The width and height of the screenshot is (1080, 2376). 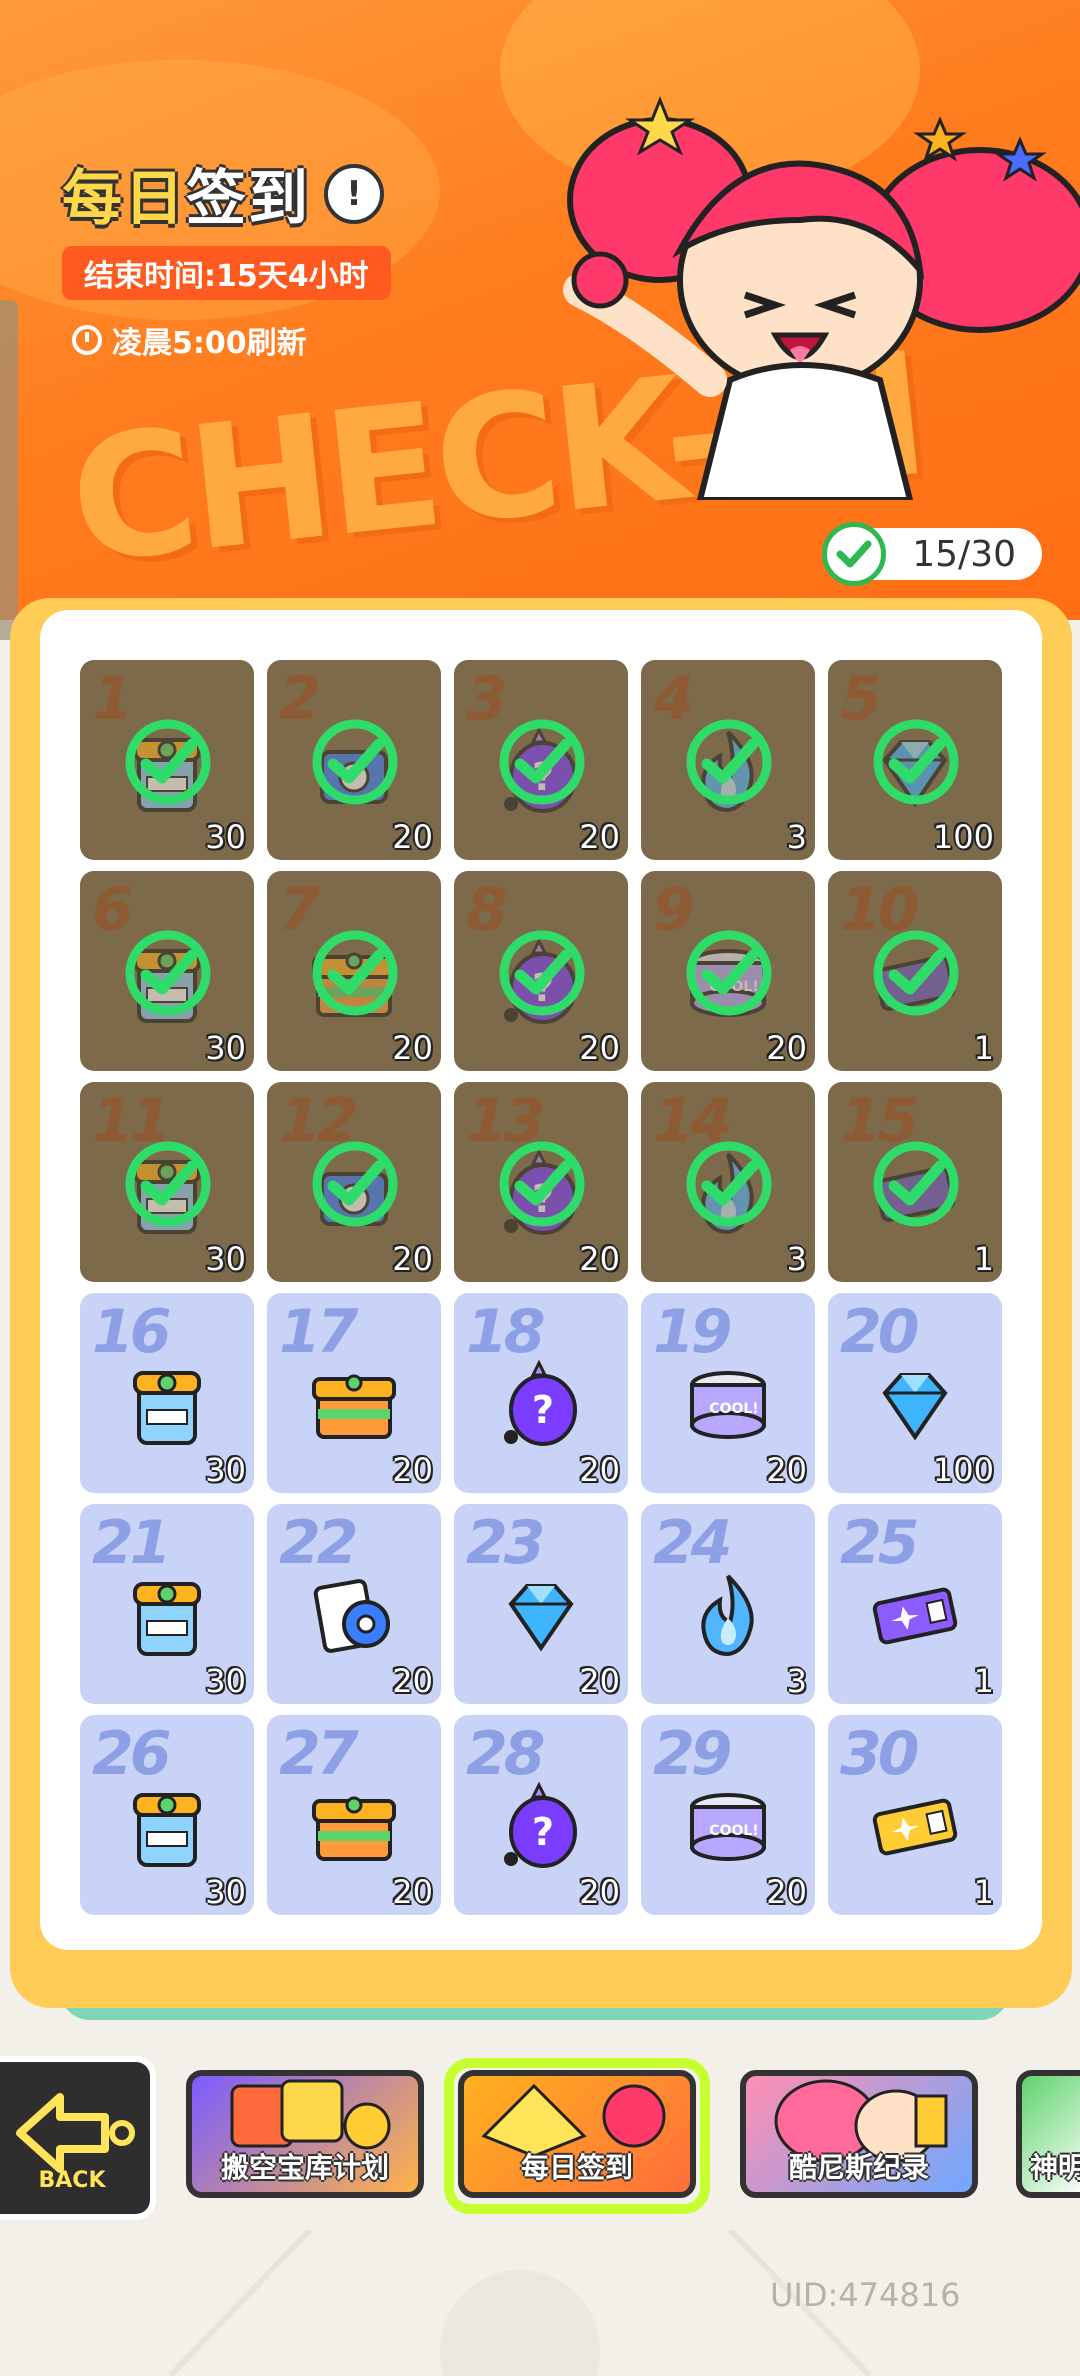 I want to click on day-cell-22: 22 20, so click(x=354, y=1604).